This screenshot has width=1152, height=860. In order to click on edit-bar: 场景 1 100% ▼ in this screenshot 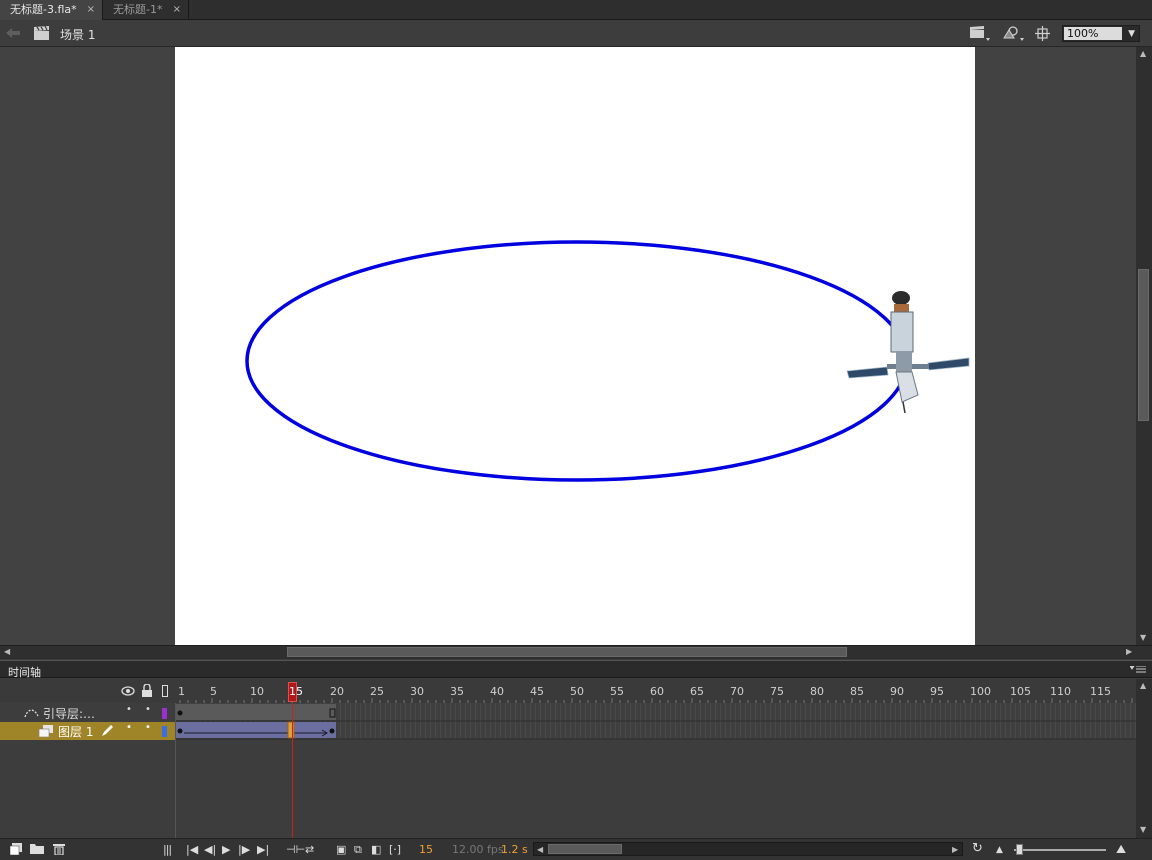, I will do `click(576, 33)`.